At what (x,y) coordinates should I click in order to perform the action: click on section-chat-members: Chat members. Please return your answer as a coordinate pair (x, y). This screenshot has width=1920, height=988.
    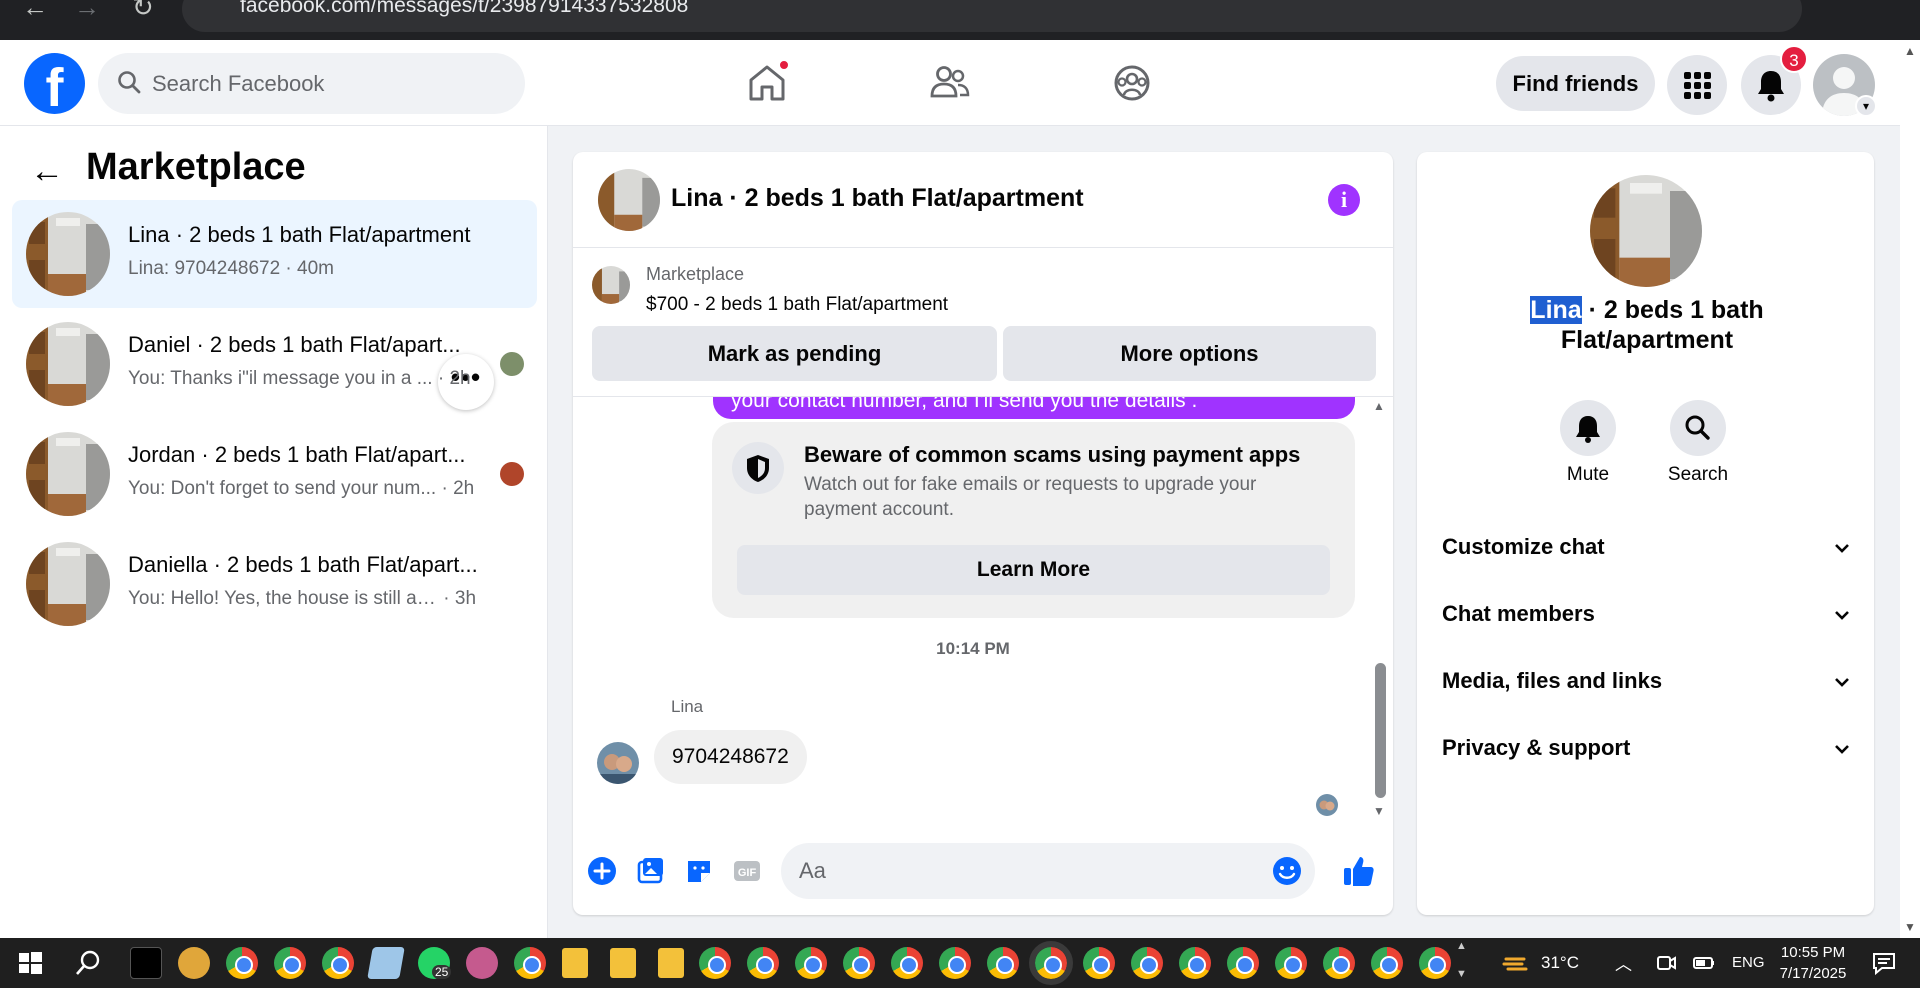
    Looking at the image, I should click on (1647, 616).